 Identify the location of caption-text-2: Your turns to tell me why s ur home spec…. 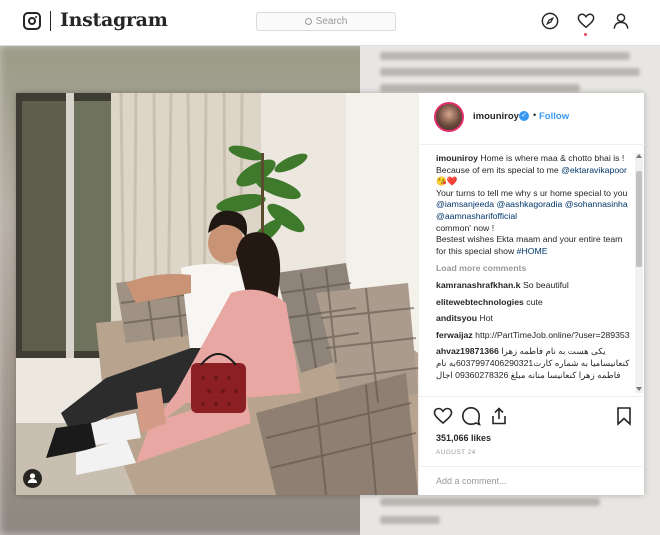
(532, 192).